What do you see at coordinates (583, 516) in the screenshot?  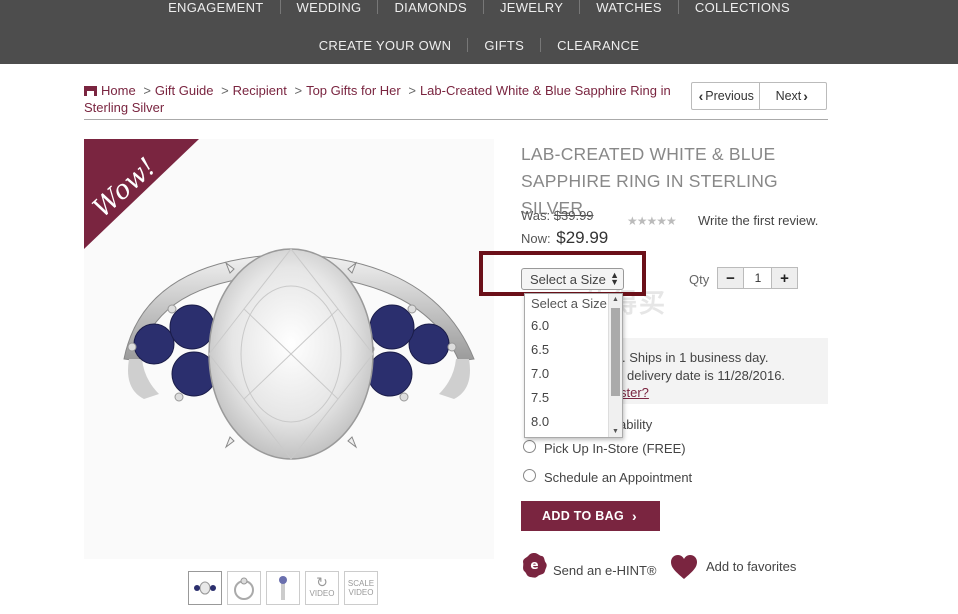 I see `add-to-bag-label: ADD TO BAG` at bounding box center [583, 516].